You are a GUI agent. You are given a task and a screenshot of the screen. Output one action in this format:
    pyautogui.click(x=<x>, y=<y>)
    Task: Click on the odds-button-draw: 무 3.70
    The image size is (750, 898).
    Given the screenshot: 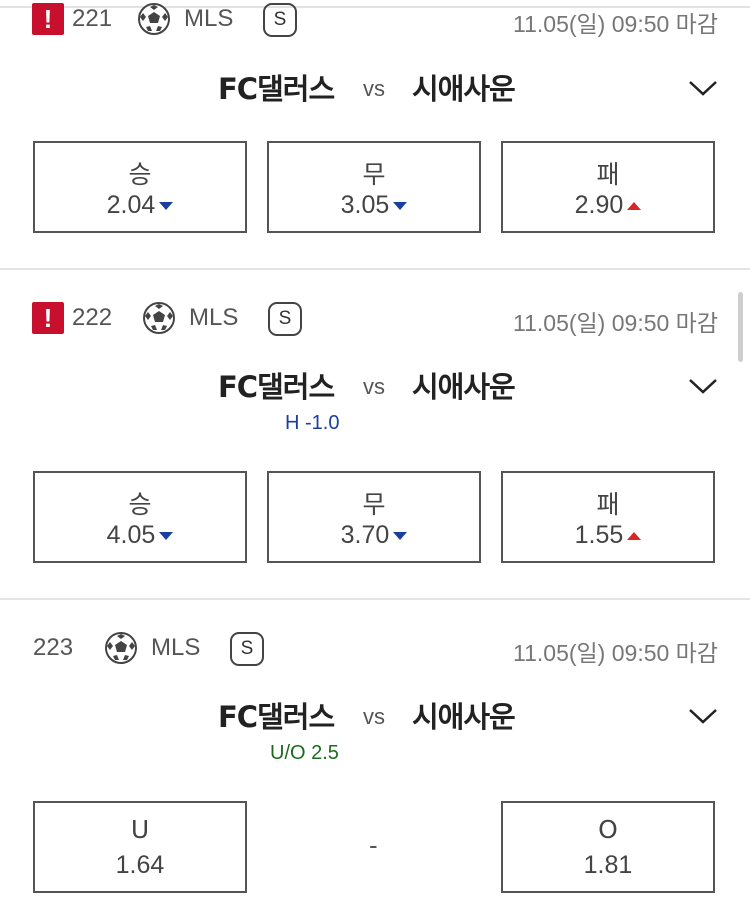 What is the action you would take?
    pyautogui.click(x=374, y=517)
    